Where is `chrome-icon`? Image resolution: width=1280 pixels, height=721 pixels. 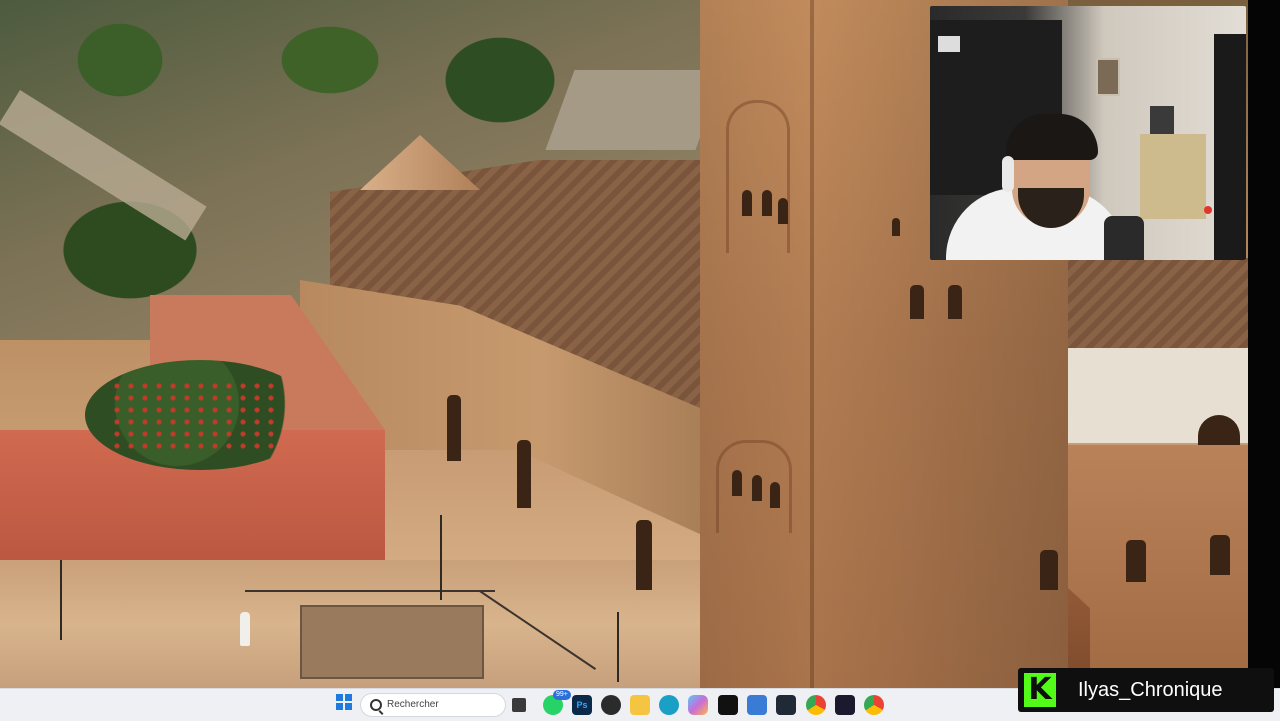
chrome-icon is located at coordinates (816, 705).